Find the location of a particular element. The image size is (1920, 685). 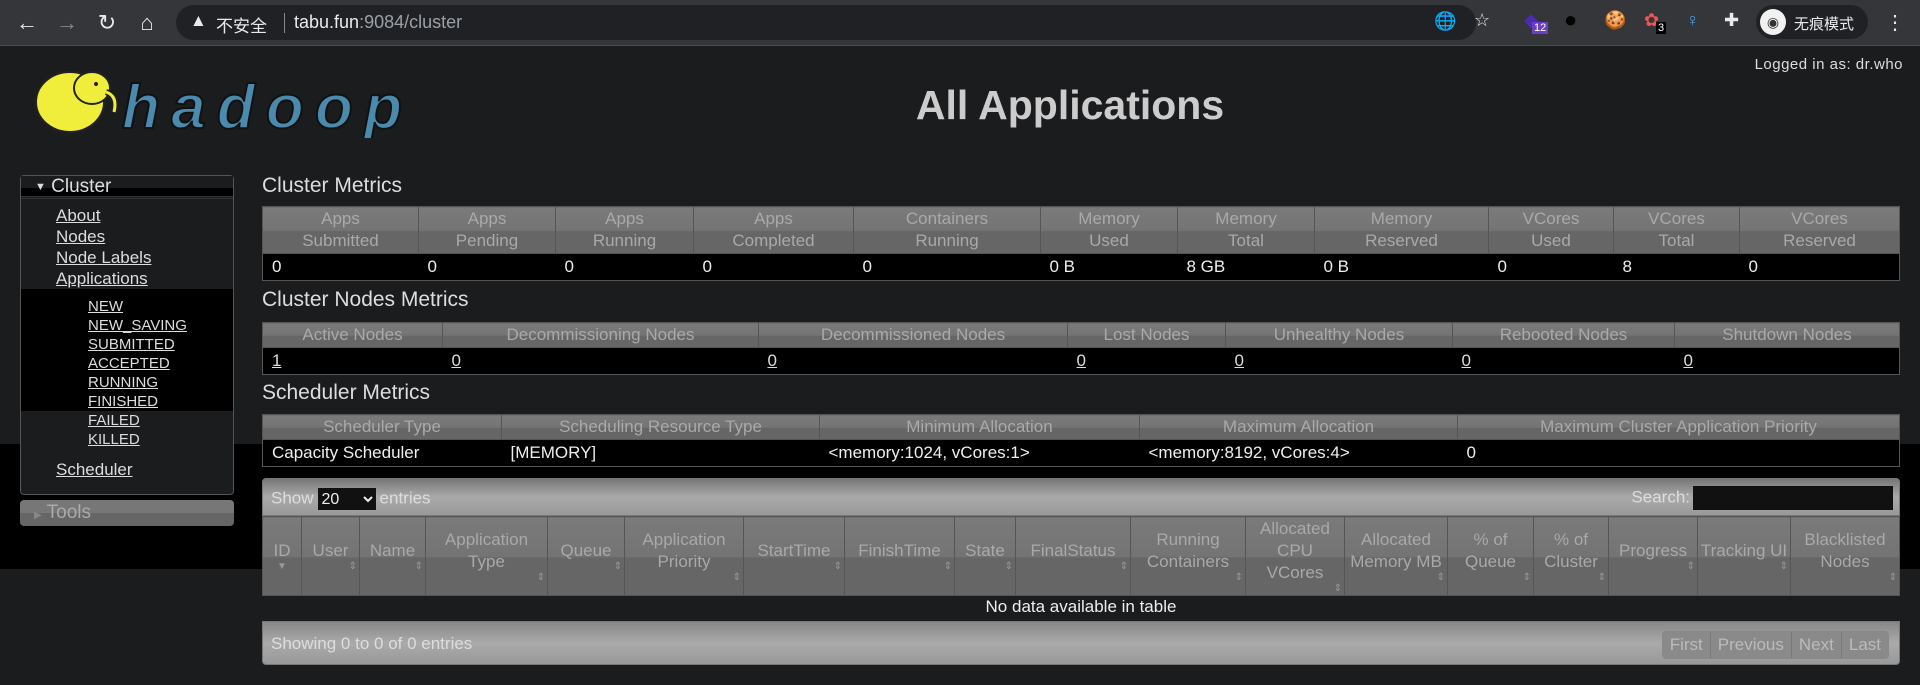

tools-label: Tools is located at coordinates (68, 512).